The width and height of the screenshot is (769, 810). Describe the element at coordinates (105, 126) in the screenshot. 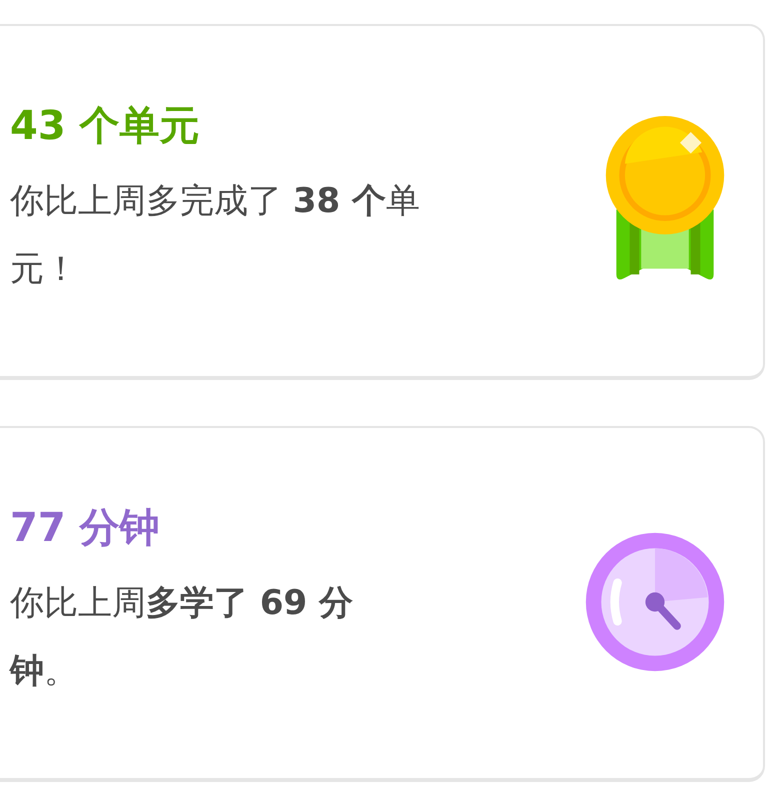

I see `stat-title: 43 个单元` at that location.